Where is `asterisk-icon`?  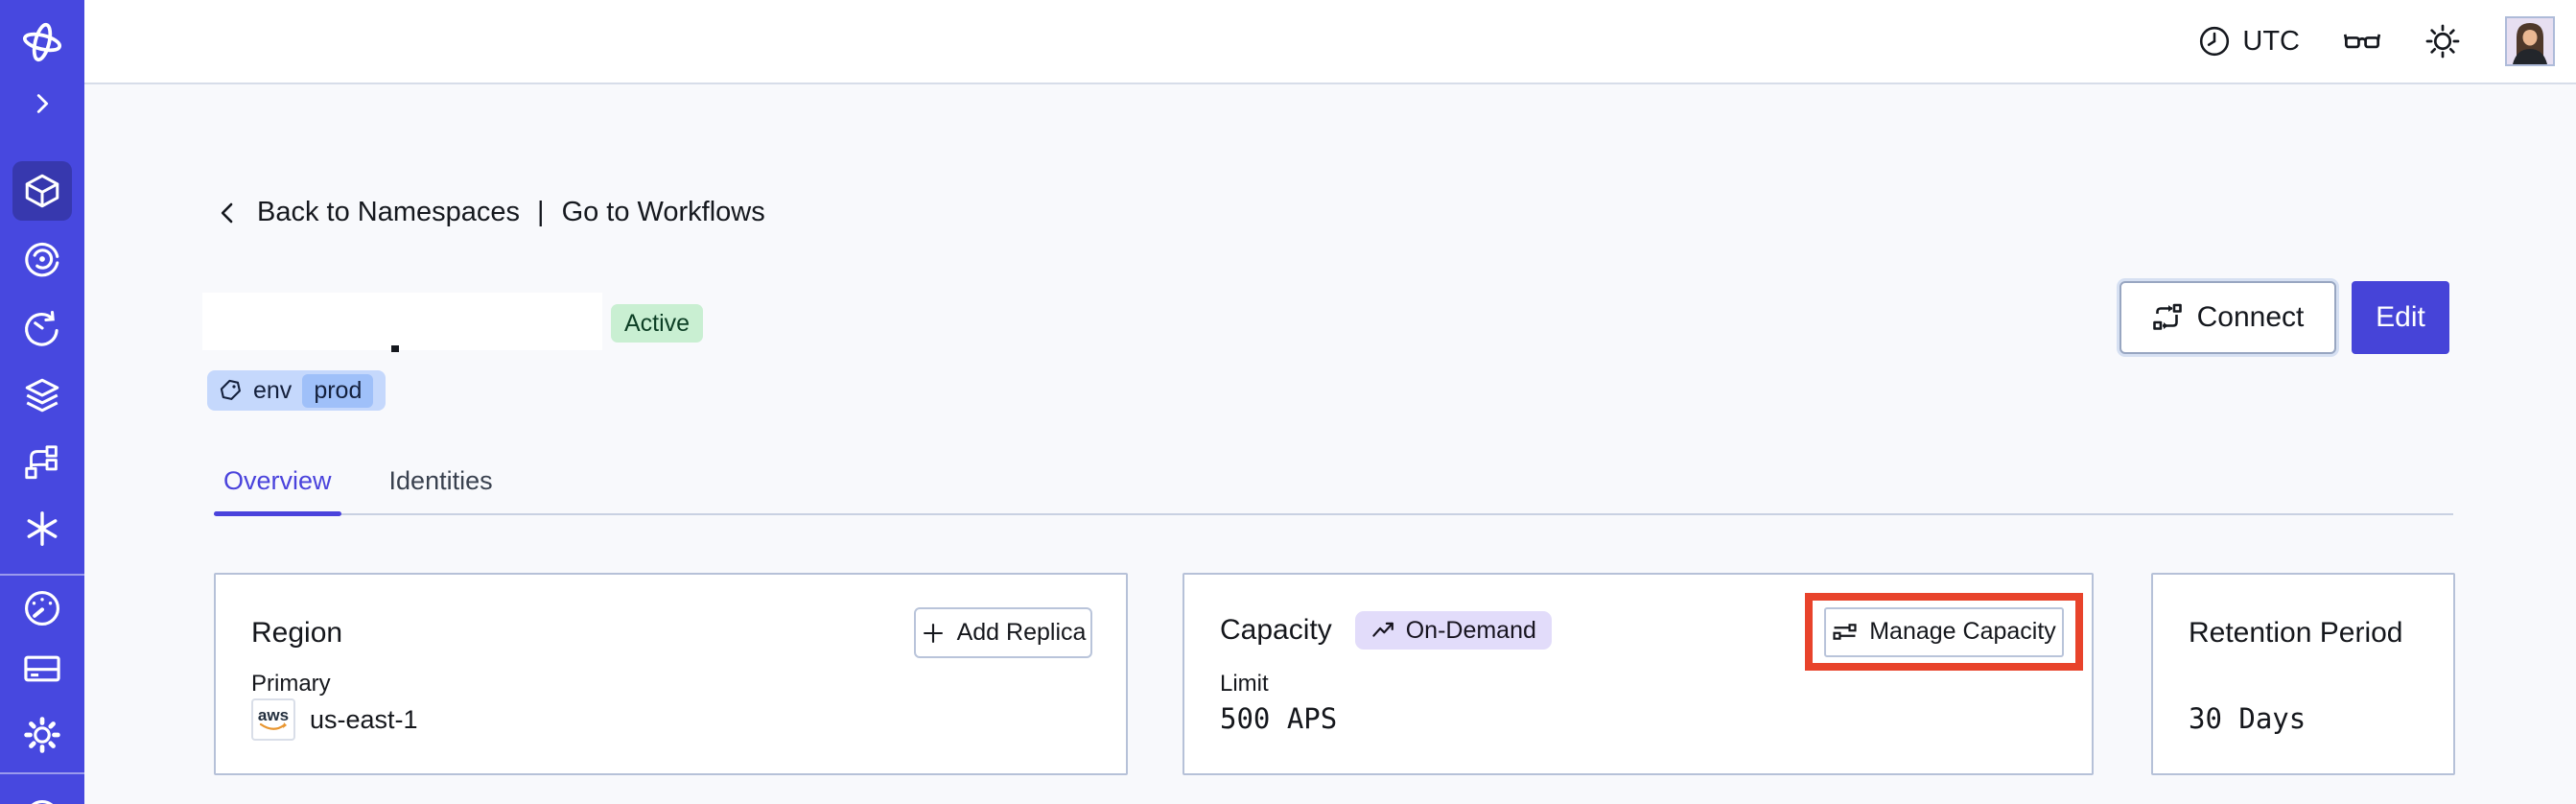 asterisk-icon is located at coordinates (42, 529).